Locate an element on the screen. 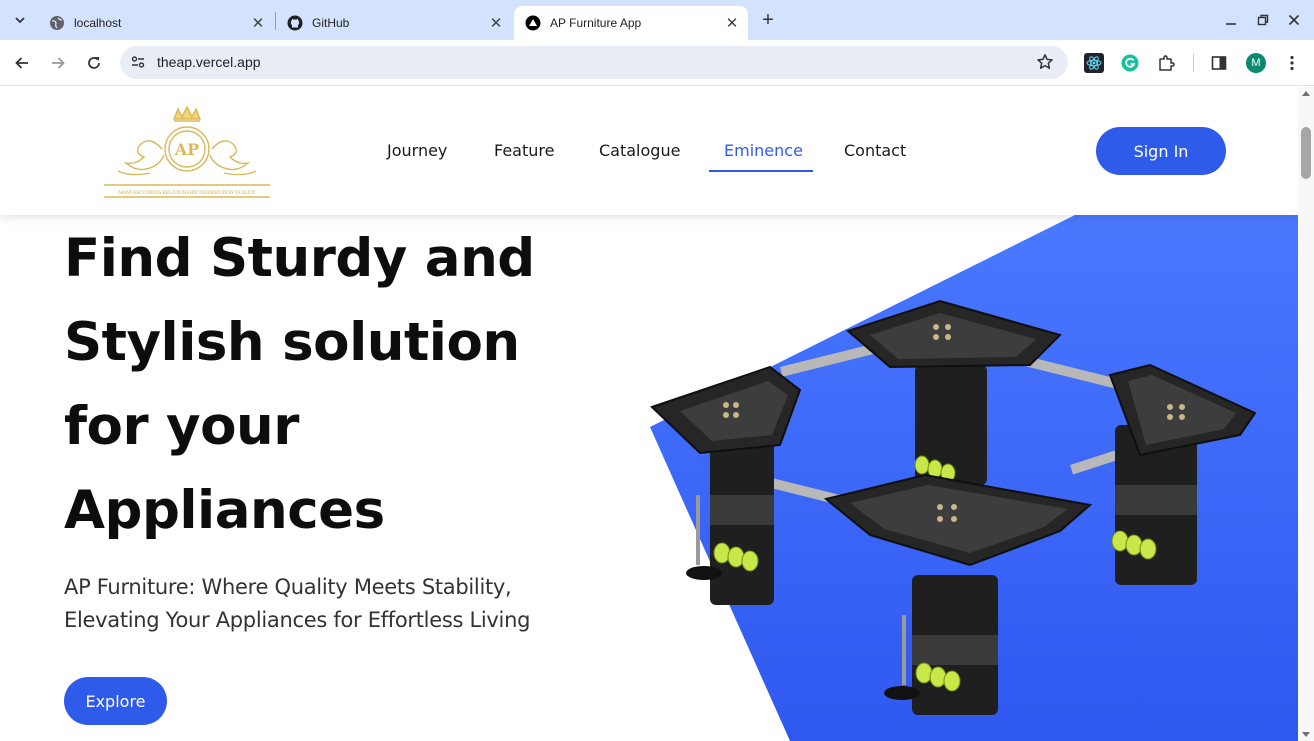 This screenshot has width=1314, height=741. hero-title-line: Appliances is located at coordinates (224, 510).